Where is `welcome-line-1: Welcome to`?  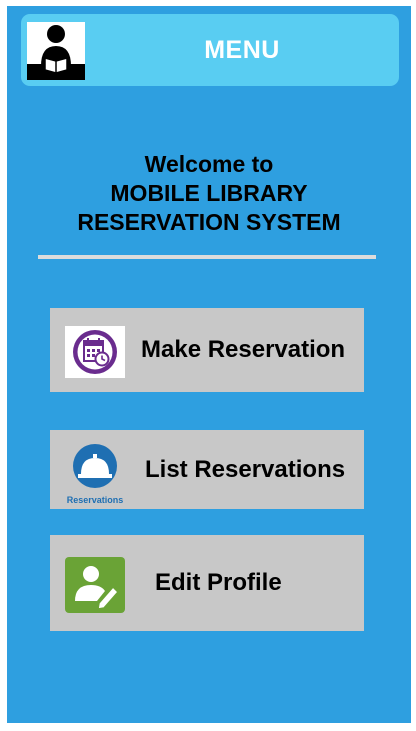 welcome-line-1: Welcome to is located at coordinates (209, 164).